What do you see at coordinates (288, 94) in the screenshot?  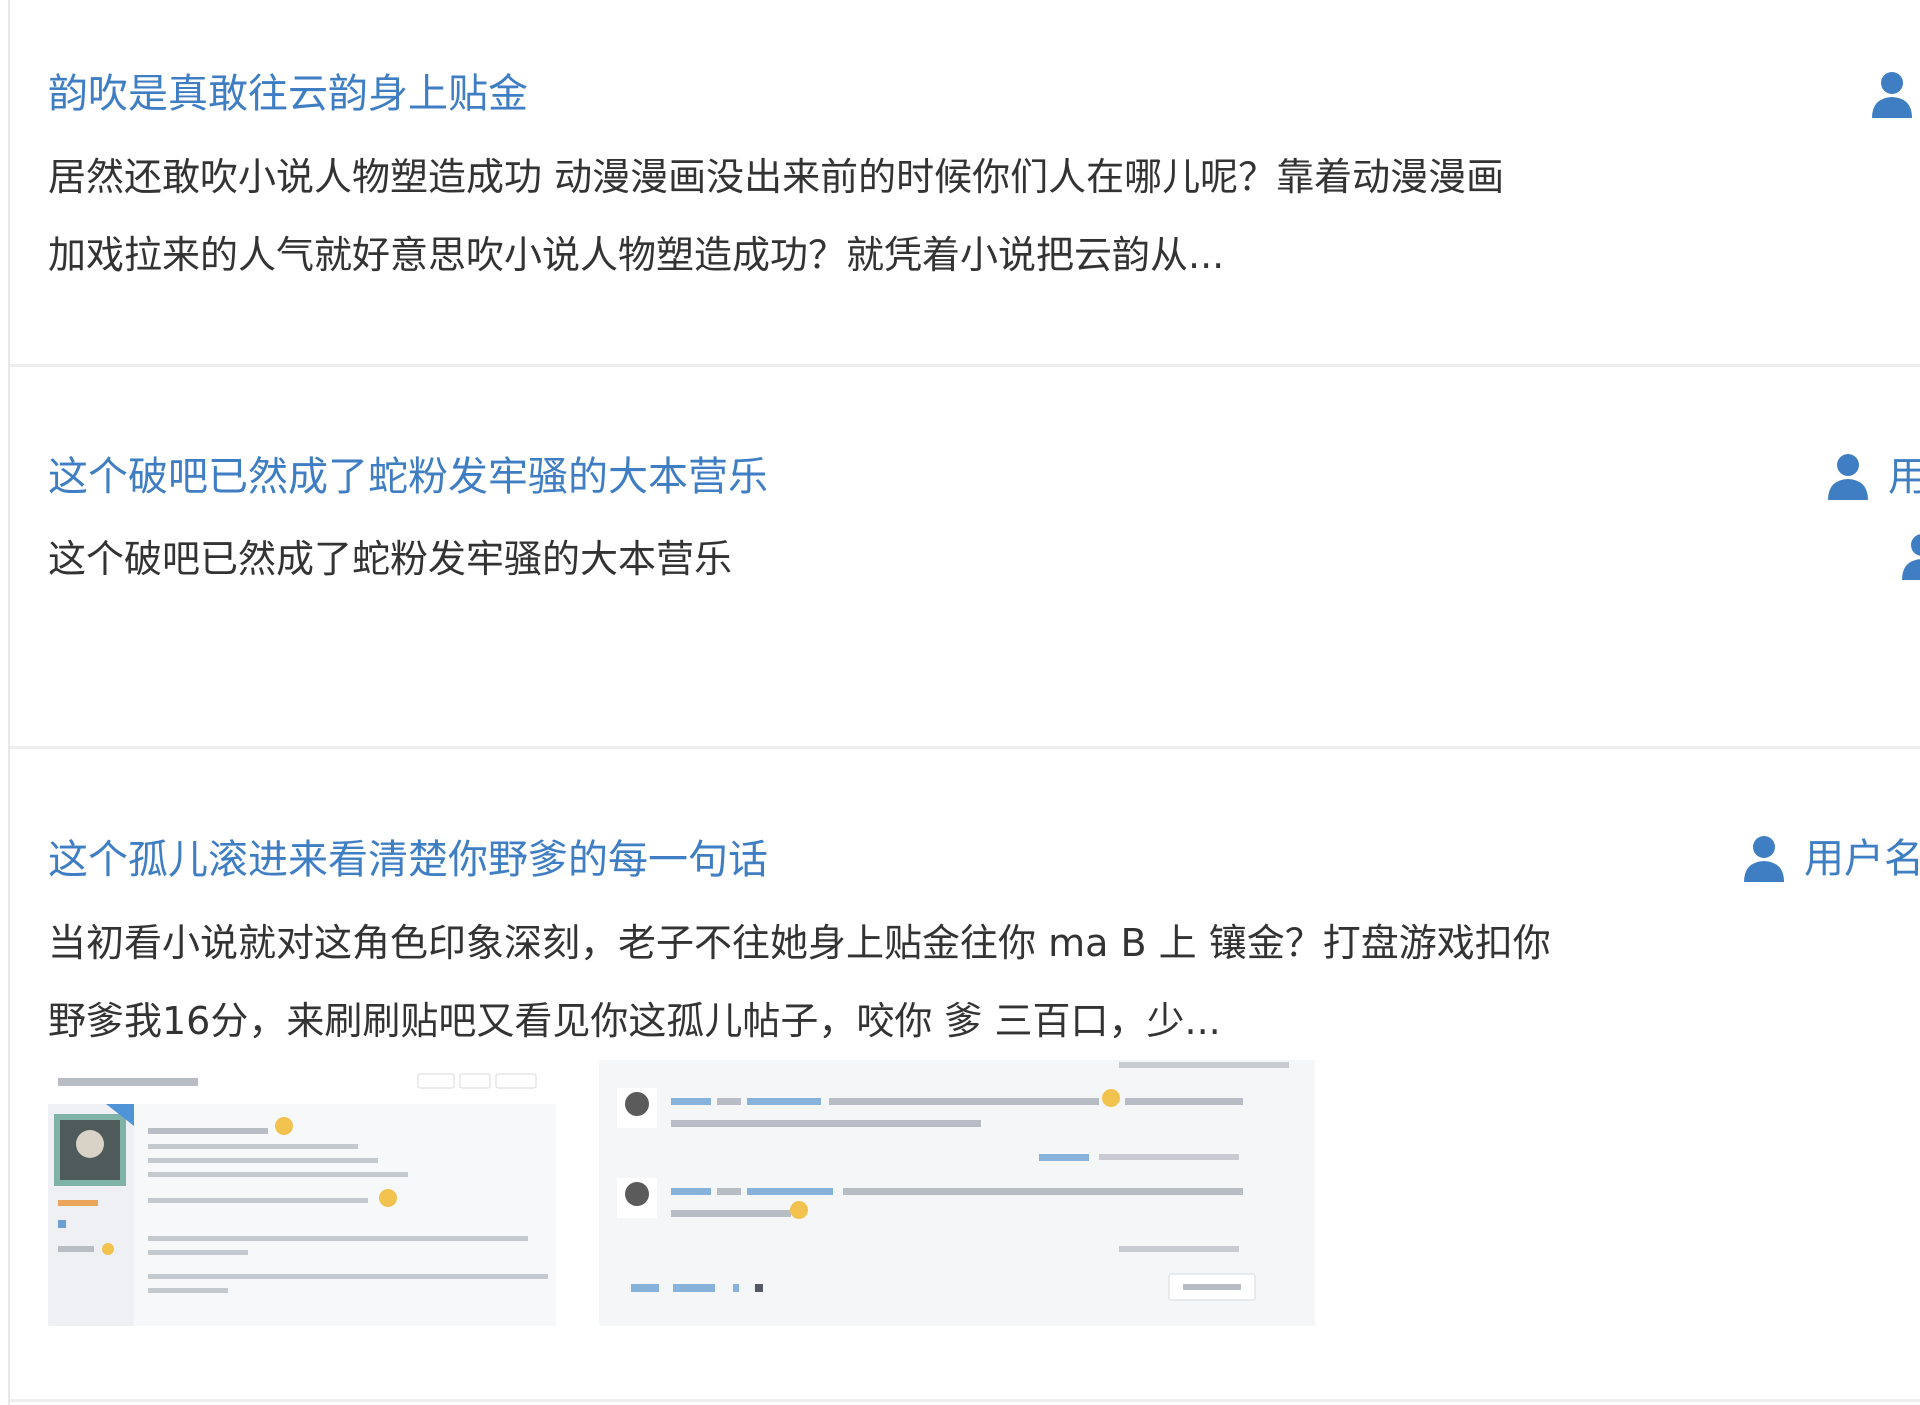 I see `post-title: 韵吹是真敢往云韵身上贴金` at bounding box center [288, 94].